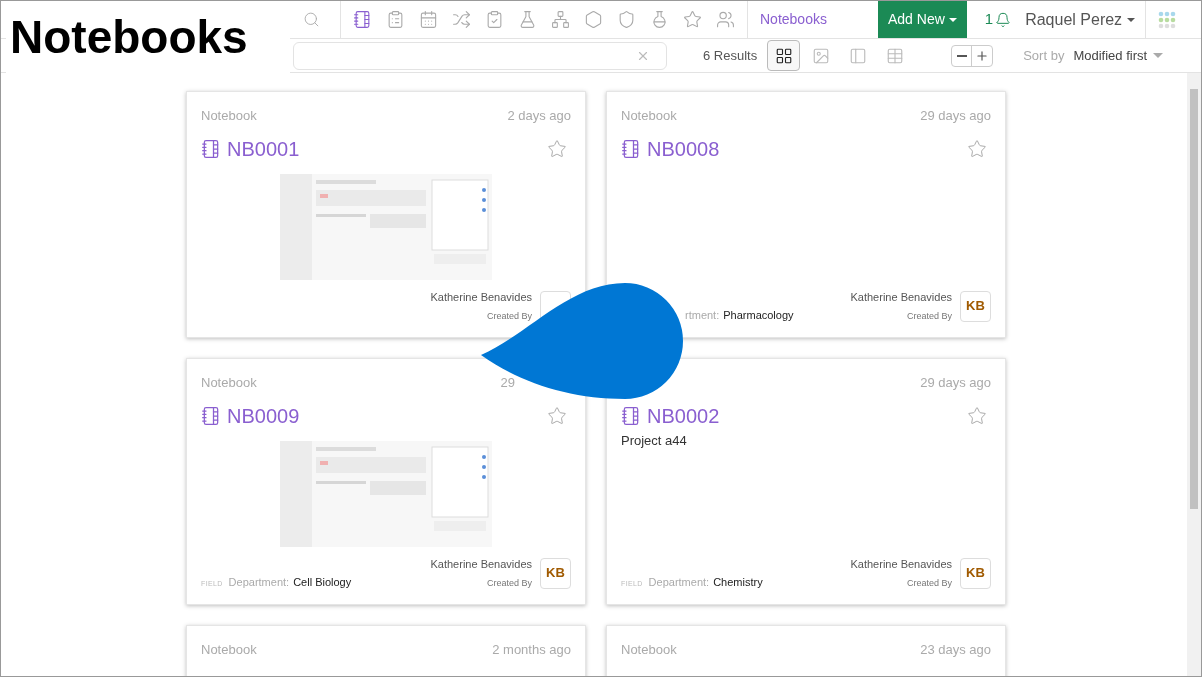  I want to click on card-date: 2 days ago, so click(539, 116).